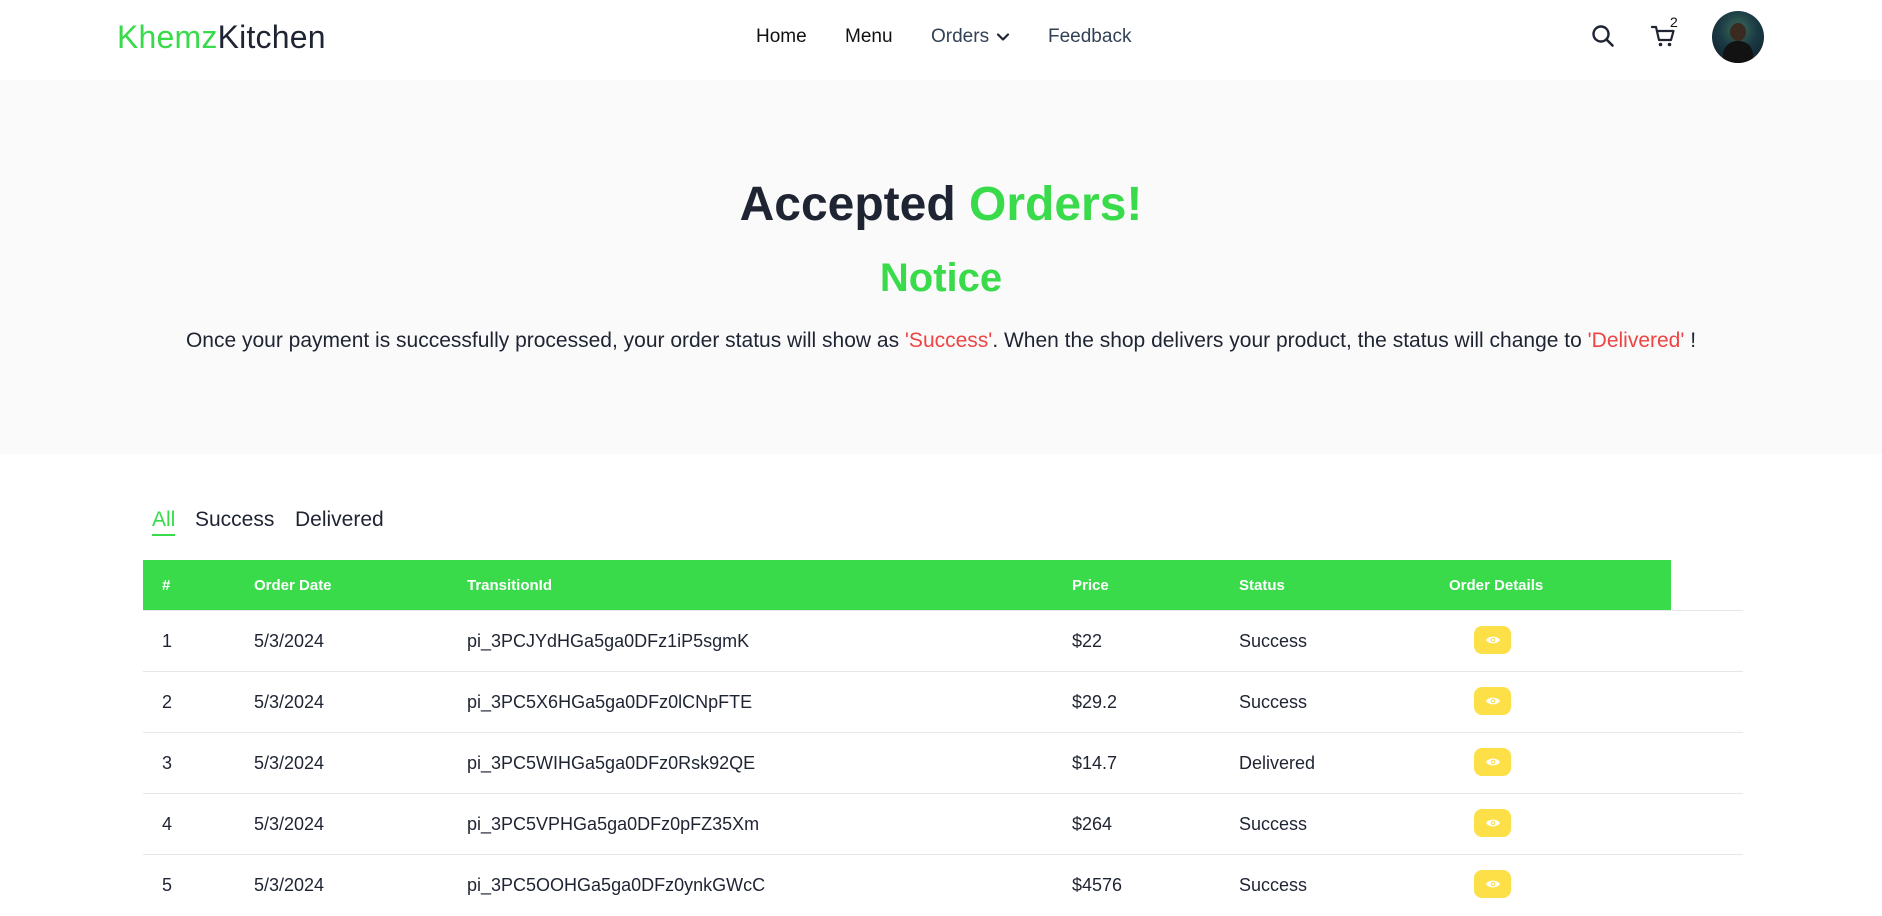 Image resolution: width=1882 pixels, height=916 pixels. I want to click on cell-num: 2, so click(167, 702).